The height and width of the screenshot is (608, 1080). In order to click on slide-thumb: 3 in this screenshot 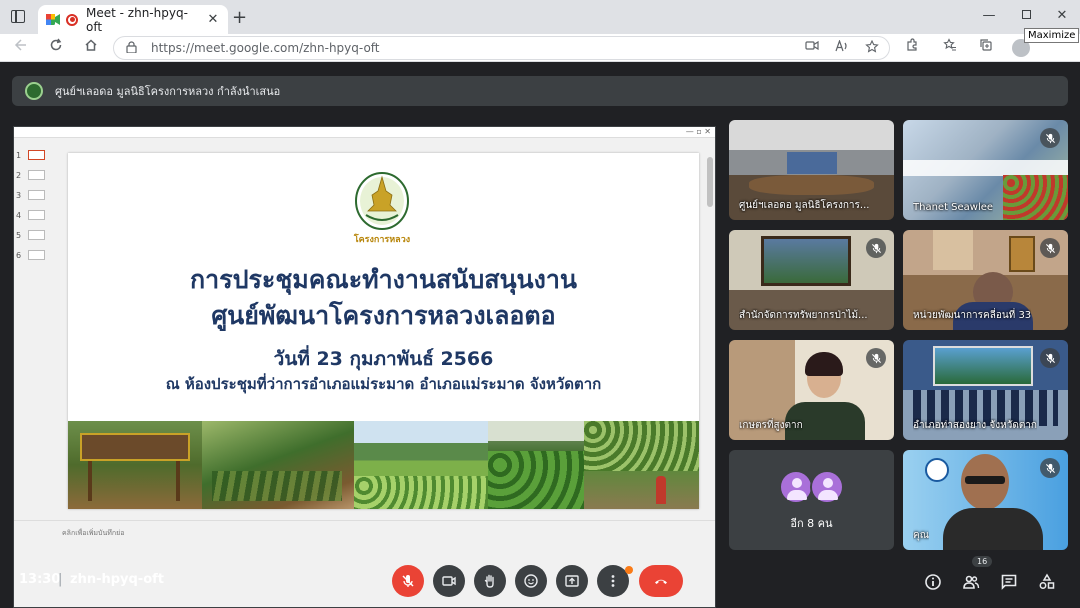, I will do `click(36, 195)`.